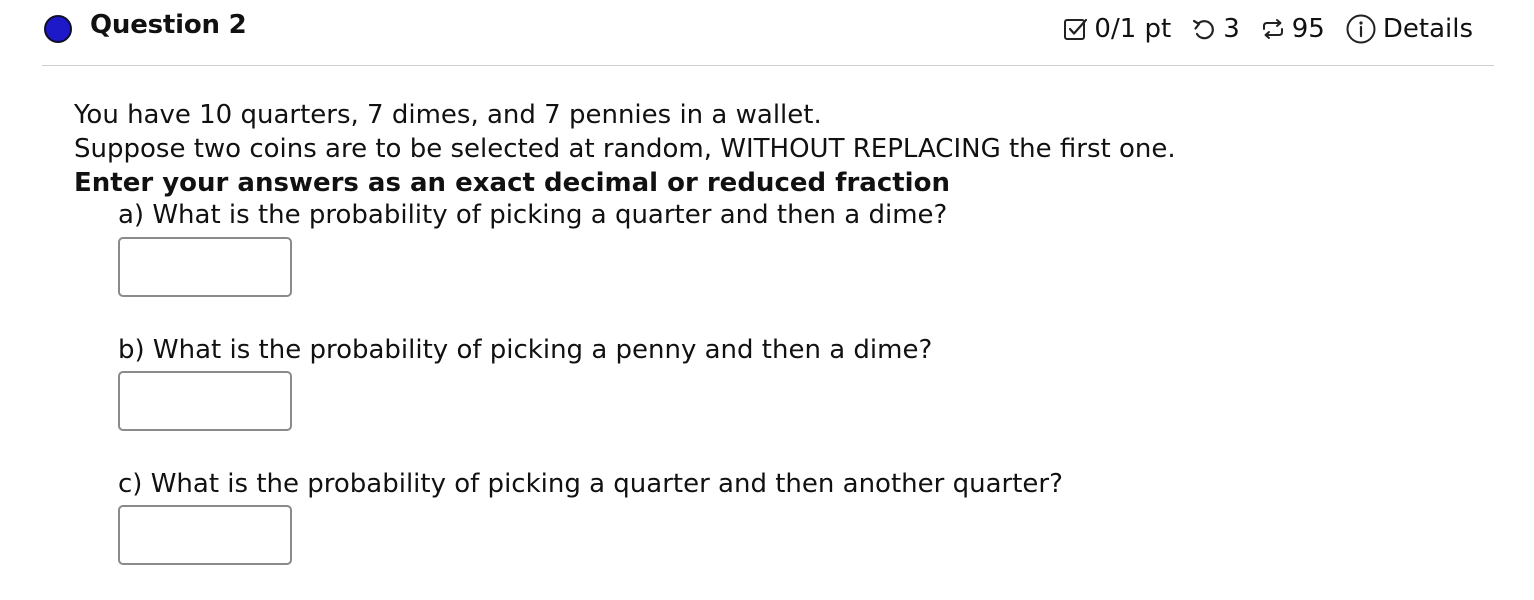 Image resolution: width=1534 pixels, height=600 pixels. Describe the element at coordinates (1361, 29) in the screenshot. I see `info-icon` at that location.